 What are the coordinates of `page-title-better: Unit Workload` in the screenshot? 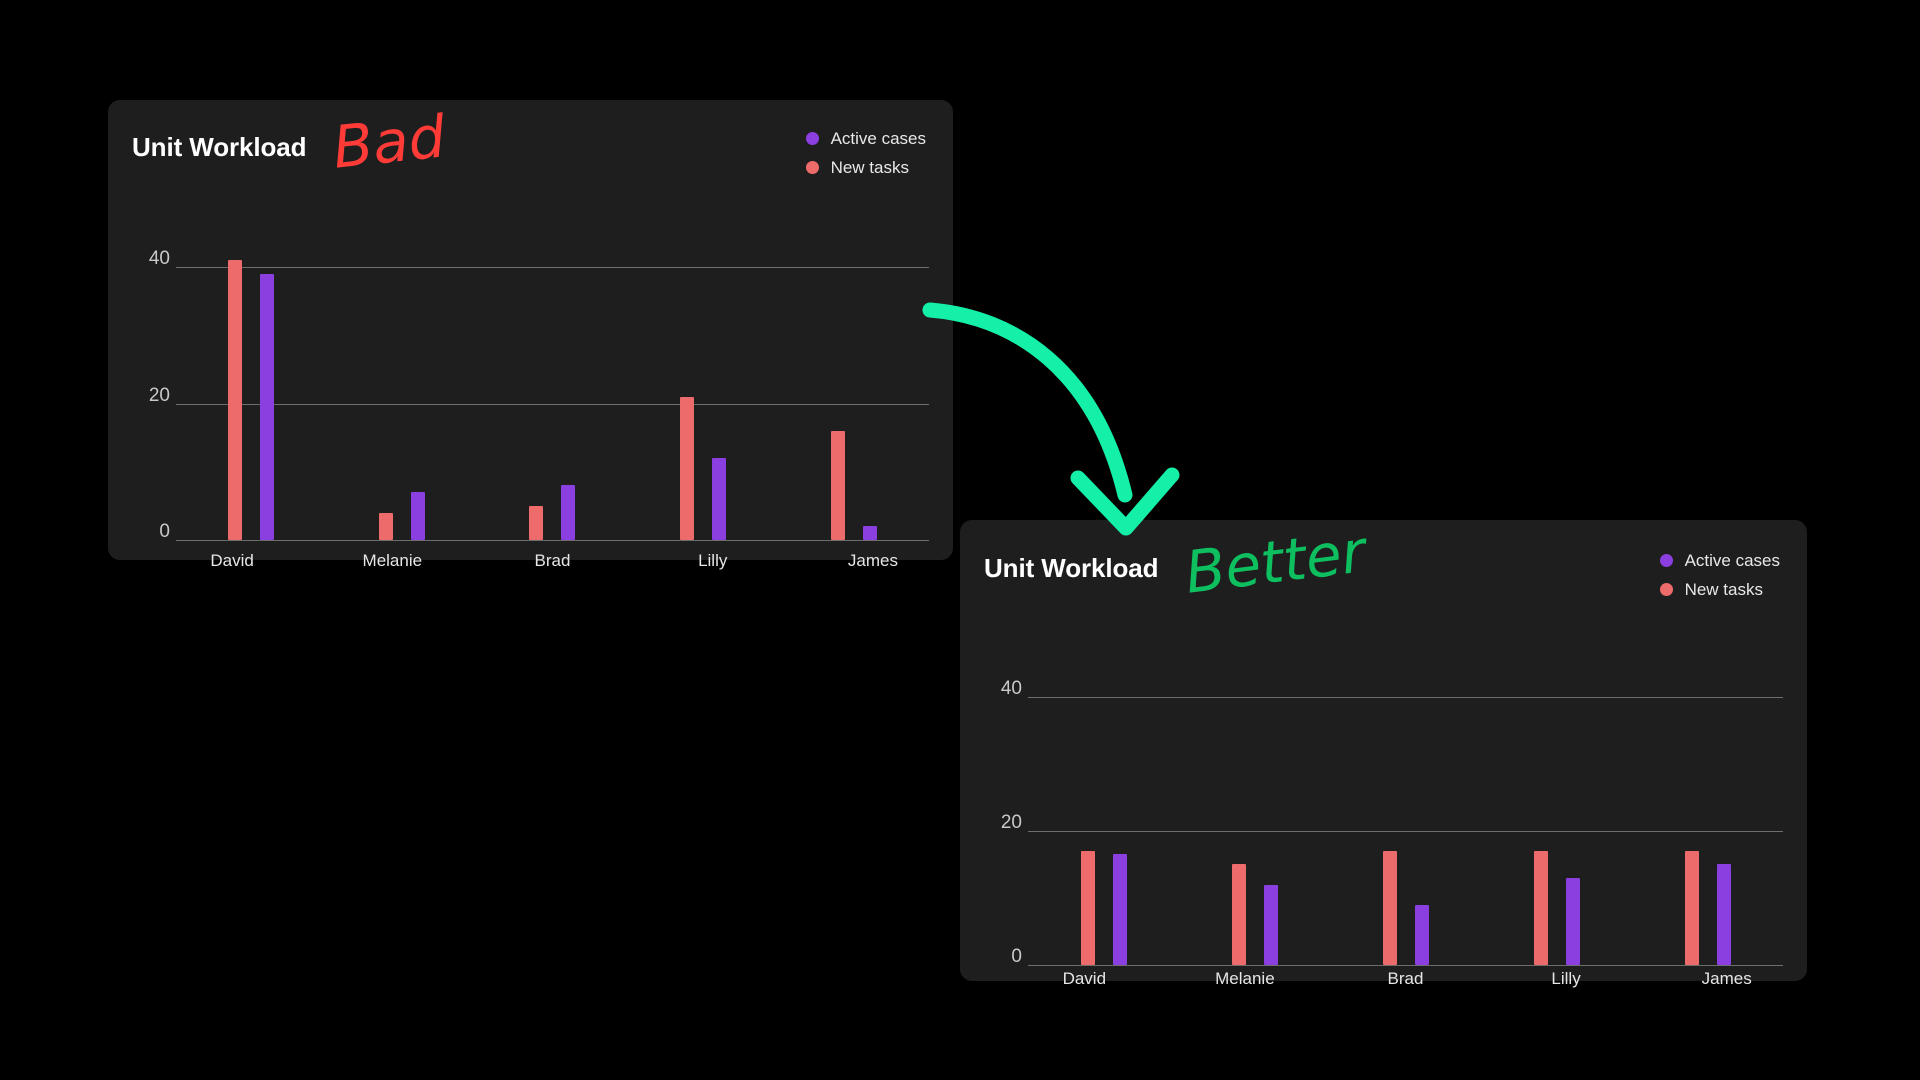 It's located at (1071, 568).